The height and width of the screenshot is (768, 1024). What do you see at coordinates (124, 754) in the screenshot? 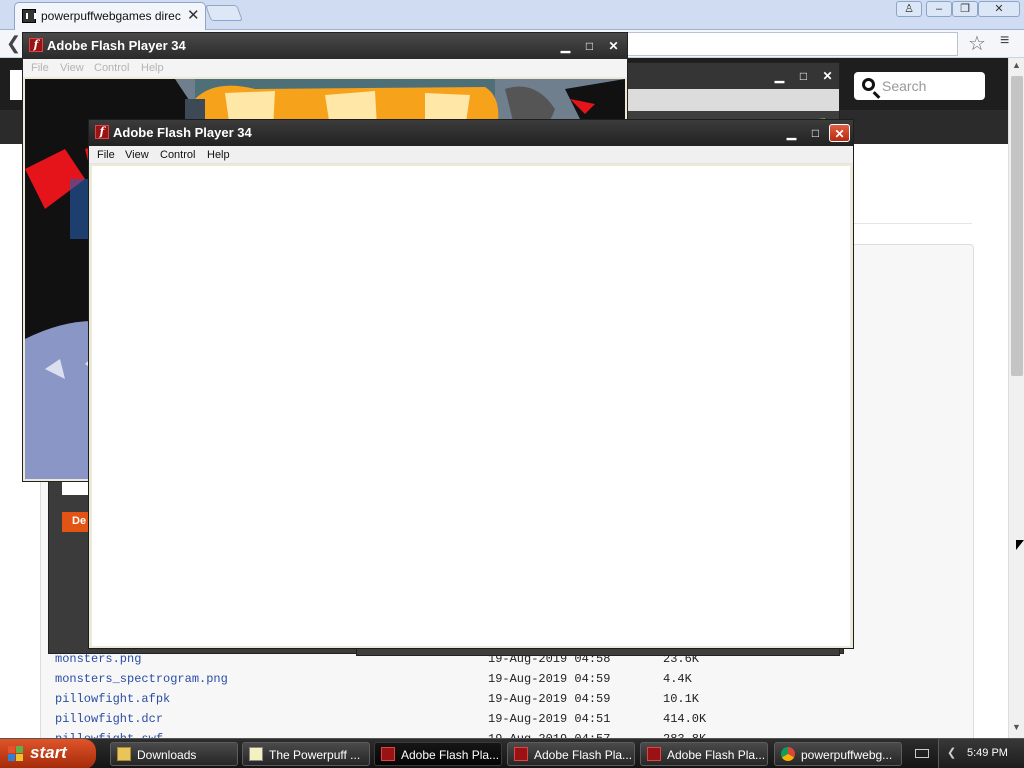
I see `folder-icon` at bounding box center [124, 754].